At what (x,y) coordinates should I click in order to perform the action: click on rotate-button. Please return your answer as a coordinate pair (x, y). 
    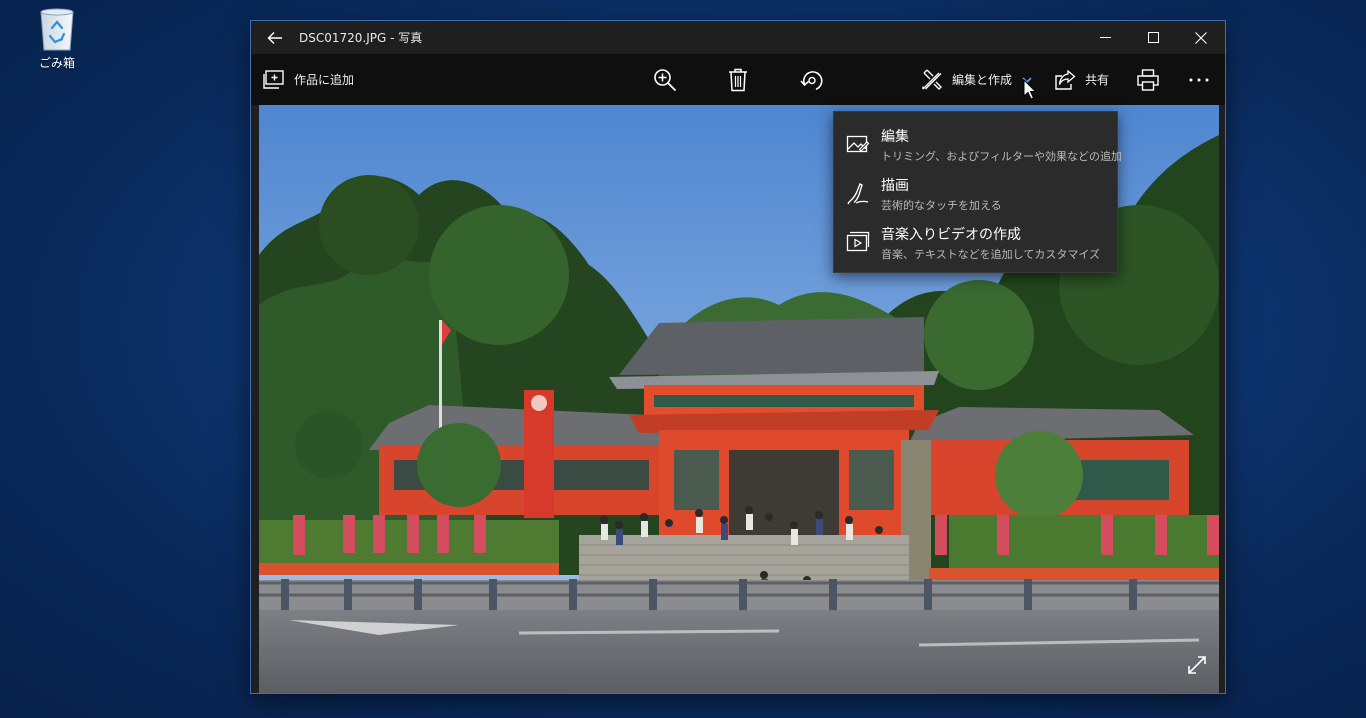
    Looking at the image, I should click on (812, 79).